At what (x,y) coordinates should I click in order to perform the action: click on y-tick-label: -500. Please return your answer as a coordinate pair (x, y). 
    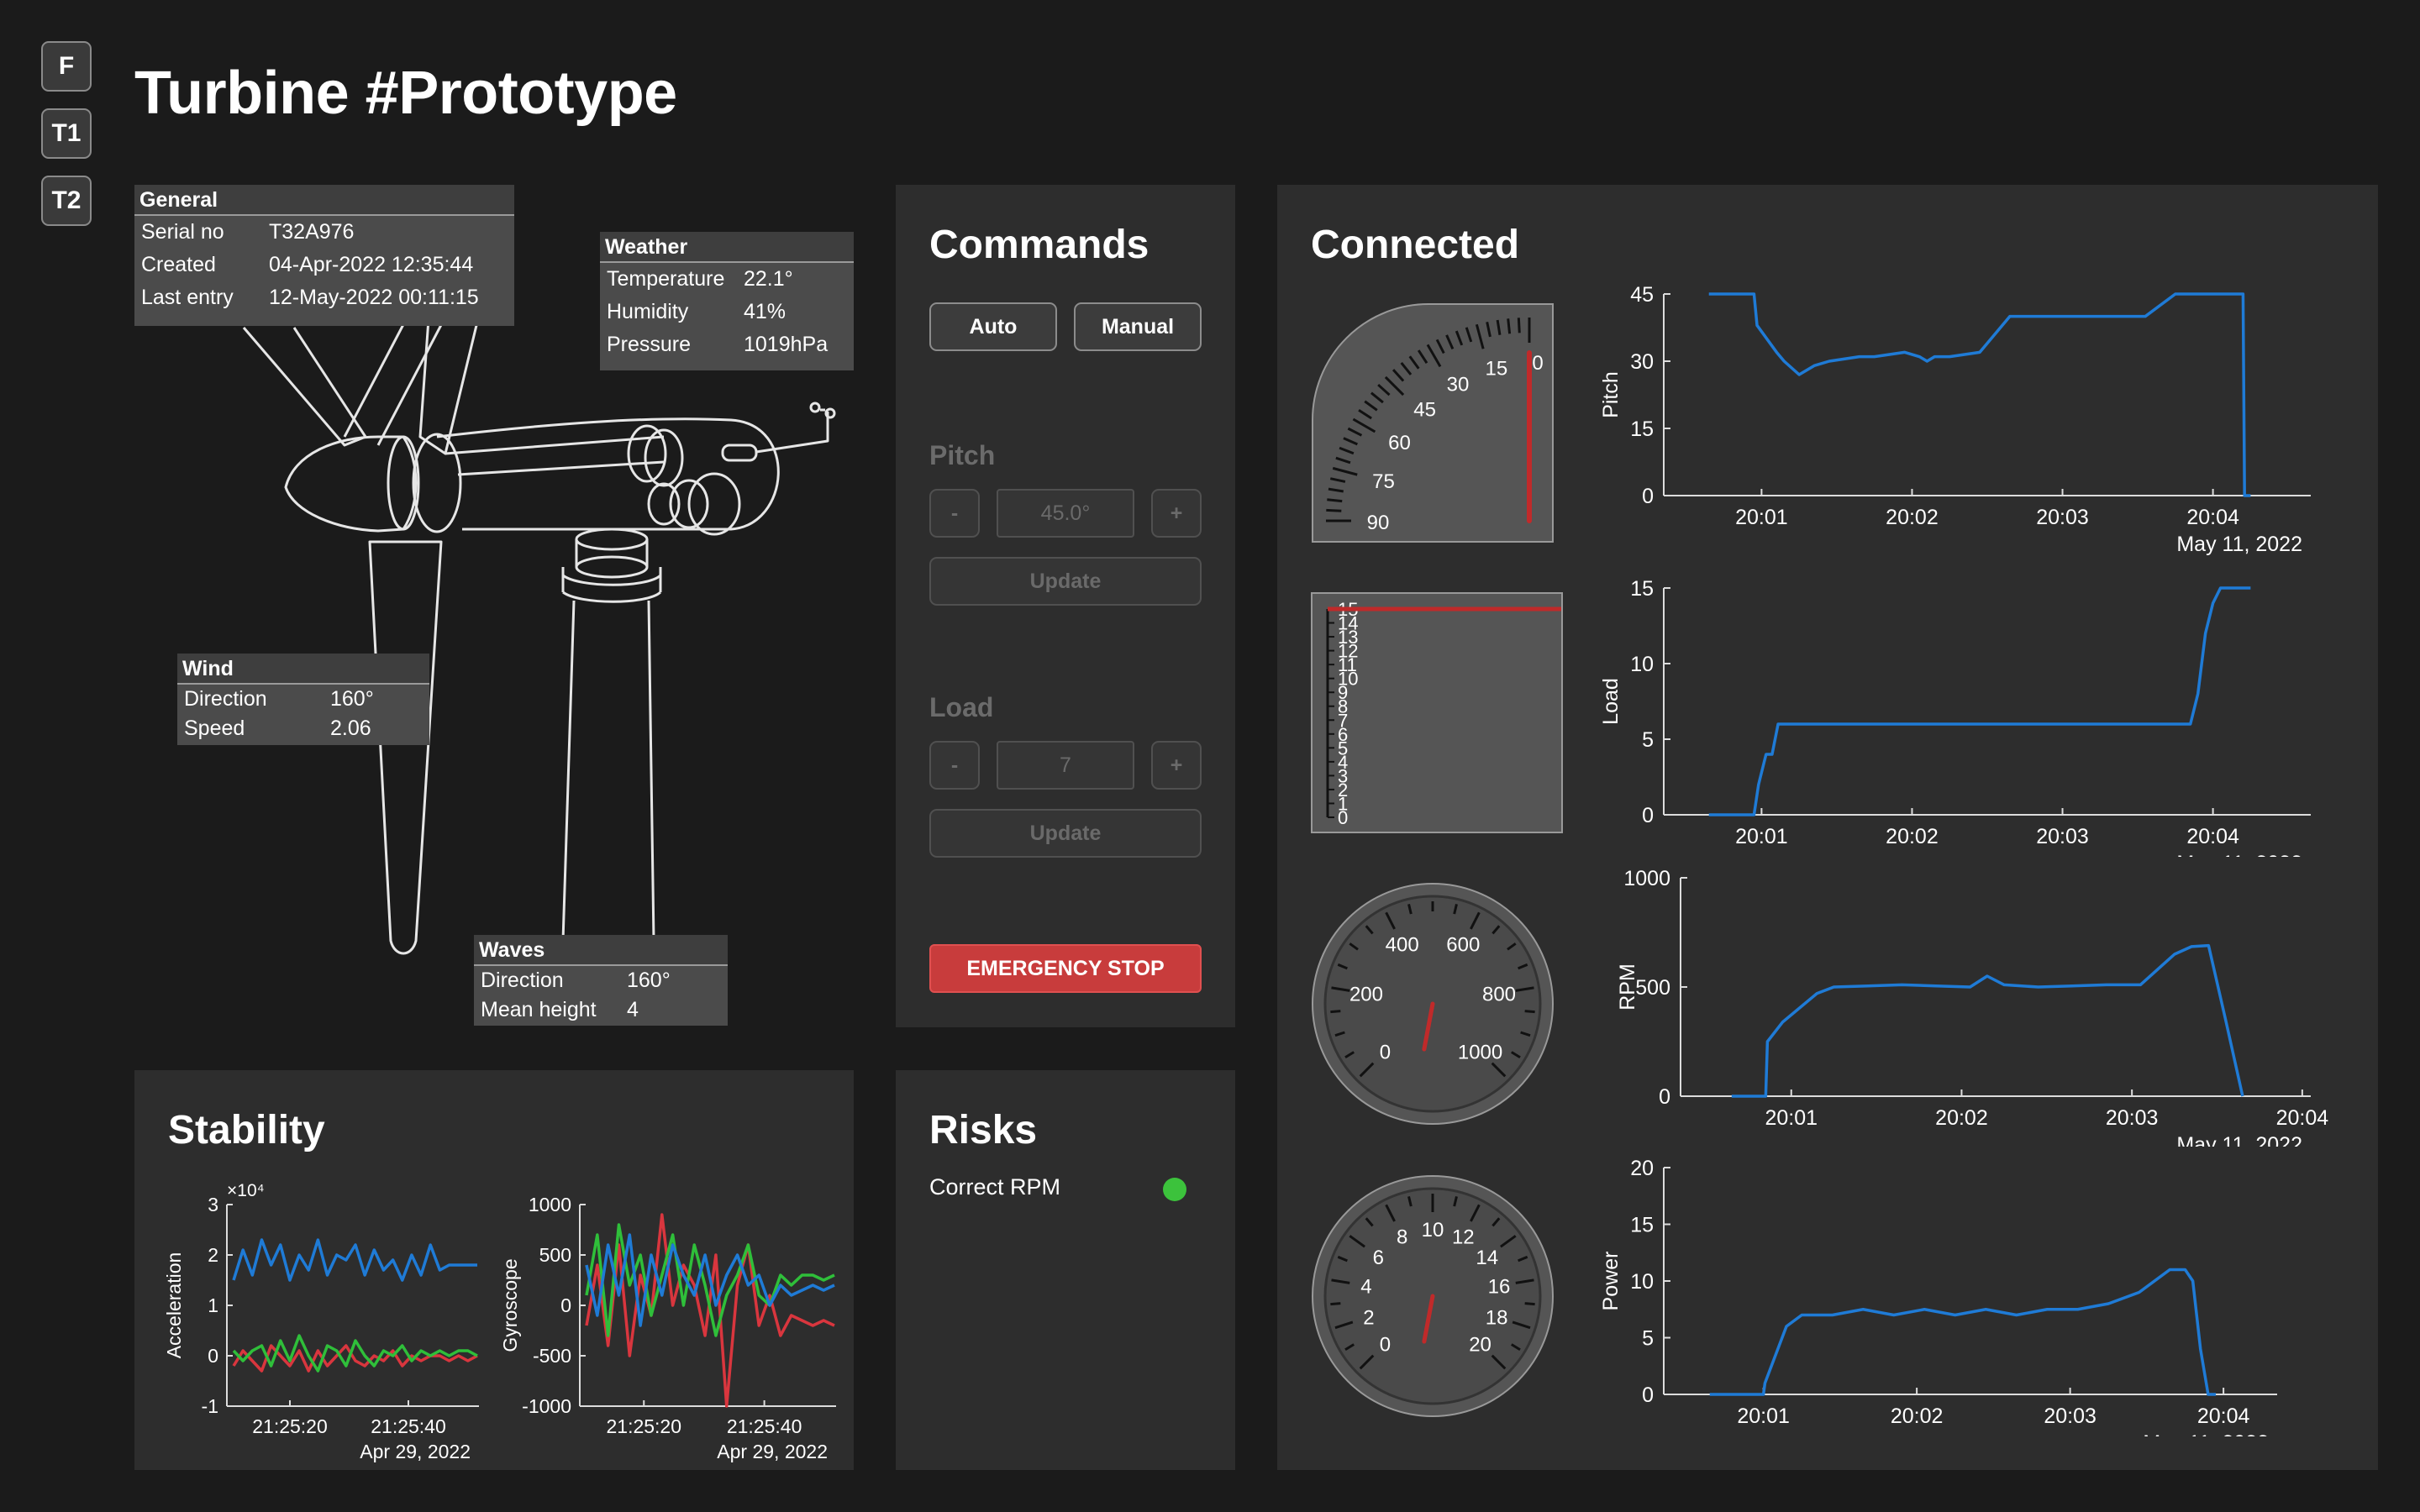
    Looking at the image, I should click on (552, 1356).